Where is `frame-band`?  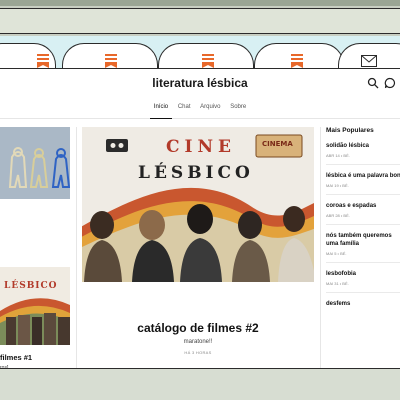 frame-band is located at coordinates (200, 21).